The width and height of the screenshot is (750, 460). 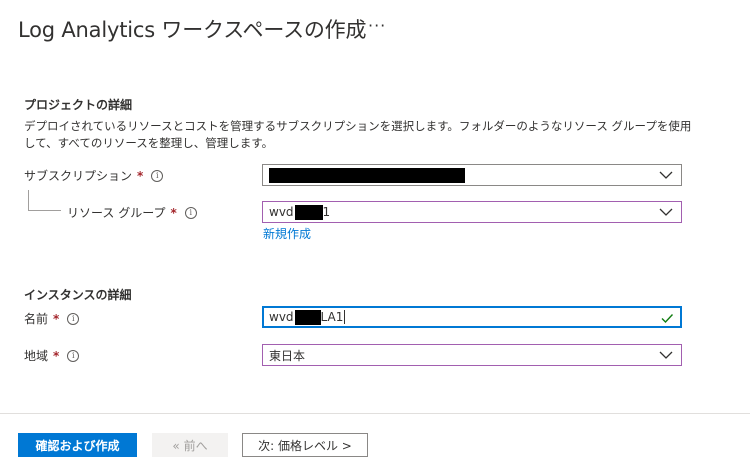 I want to click on region-dropdown: 東日本, so click(x=472, y=355).